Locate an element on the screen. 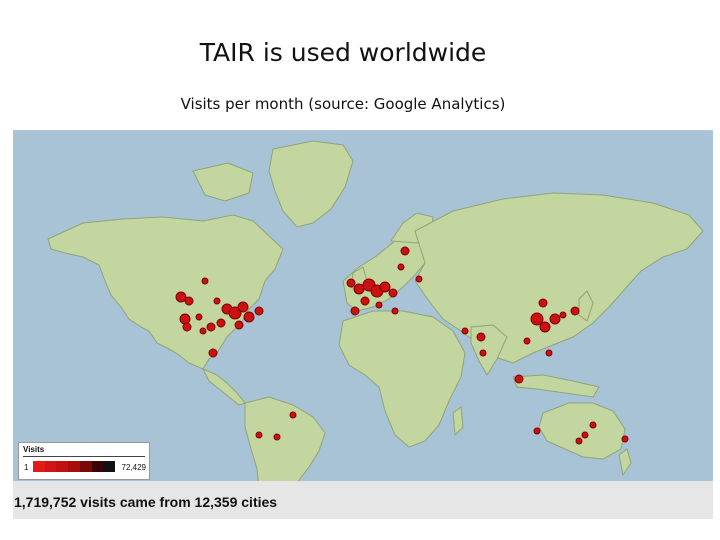 The image size is (720, 540). landmass-north-america is located at coordinates (165, 292).